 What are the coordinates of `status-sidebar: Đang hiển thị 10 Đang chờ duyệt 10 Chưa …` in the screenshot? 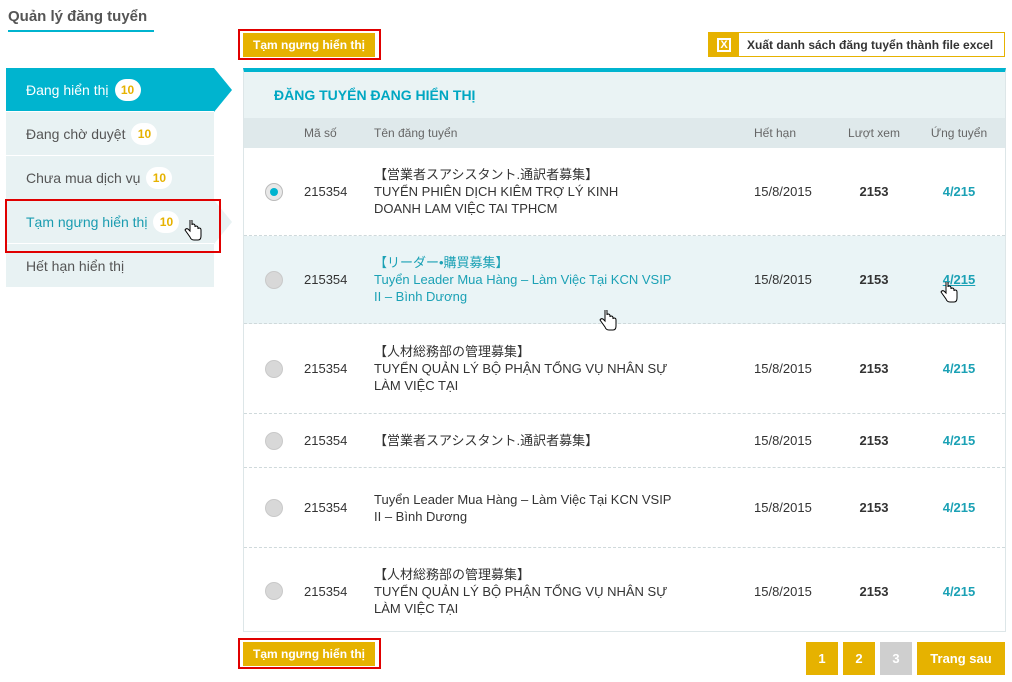 It's located at (119, 178).